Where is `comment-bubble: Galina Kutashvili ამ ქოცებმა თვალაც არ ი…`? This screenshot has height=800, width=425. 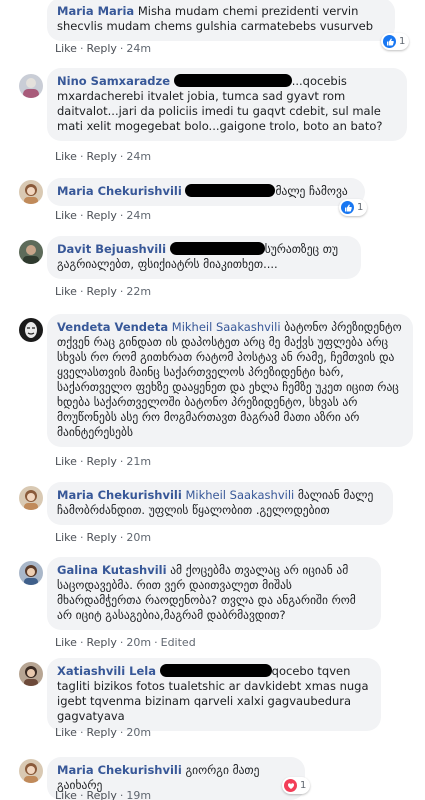
comment-bubble: Galina Kutashvili ამ ქოცებმა თვალაც არ ი… is located at coordinates (214, 593).